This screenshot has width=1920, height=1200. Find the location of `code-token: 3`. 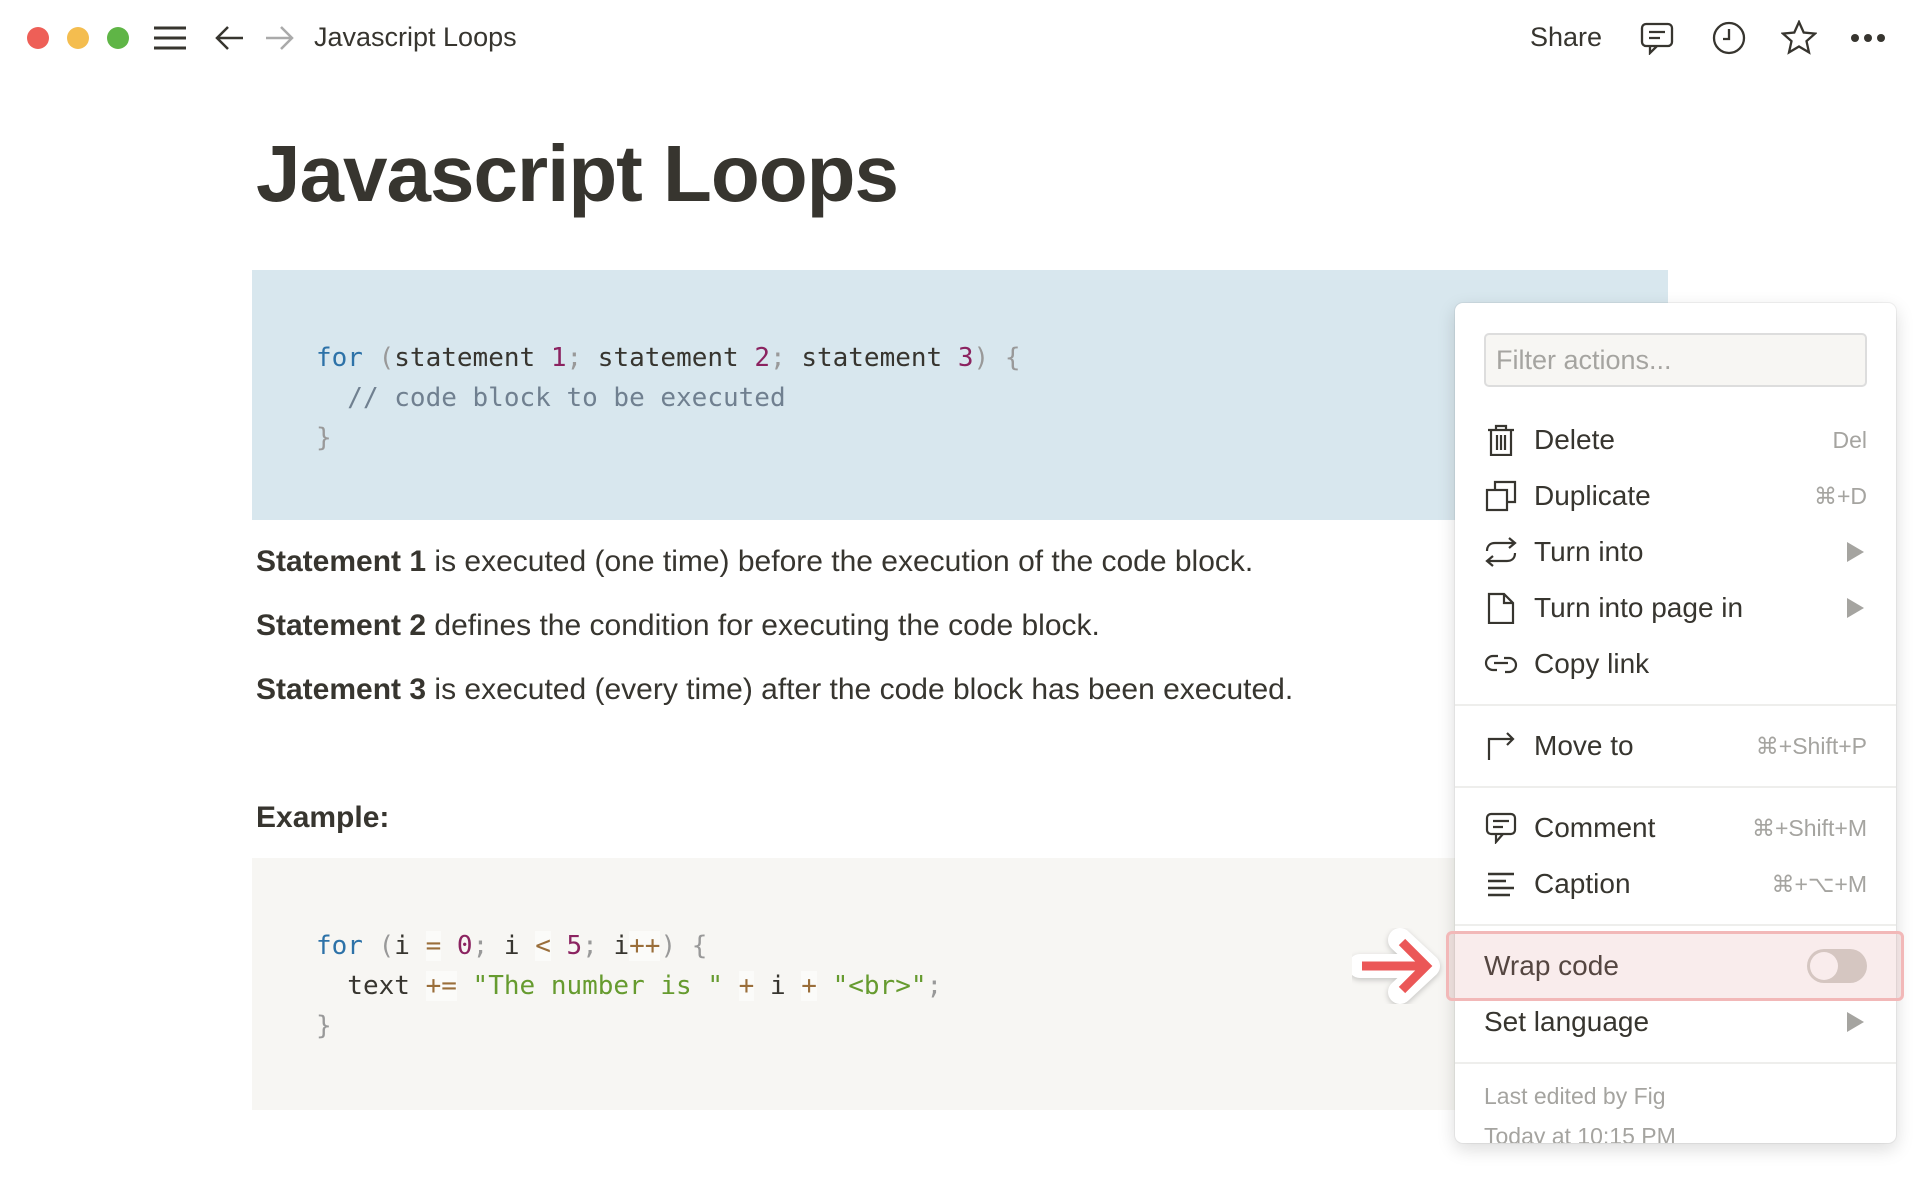

code-token: 3 is located at coordinates (965, 358).